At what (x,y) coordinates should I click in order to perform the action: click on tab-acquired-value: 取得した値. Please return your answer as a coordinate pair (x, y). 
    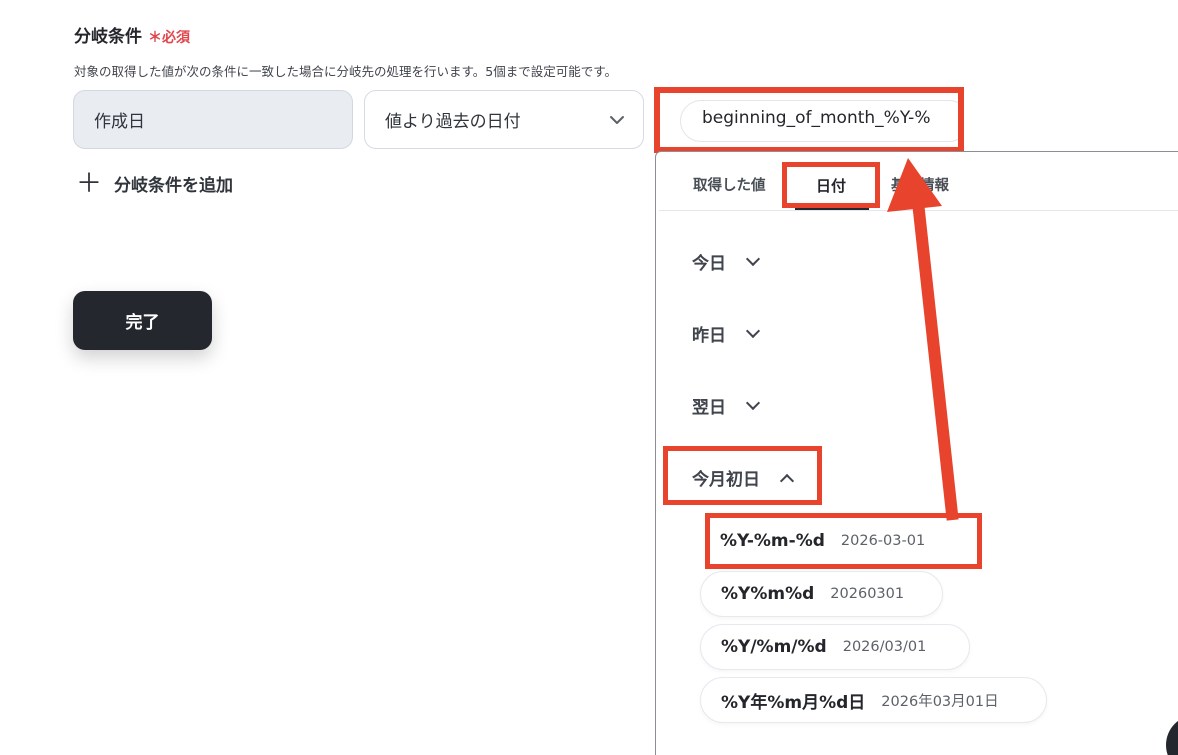
    Looking at the image, I should click on (729, 184).